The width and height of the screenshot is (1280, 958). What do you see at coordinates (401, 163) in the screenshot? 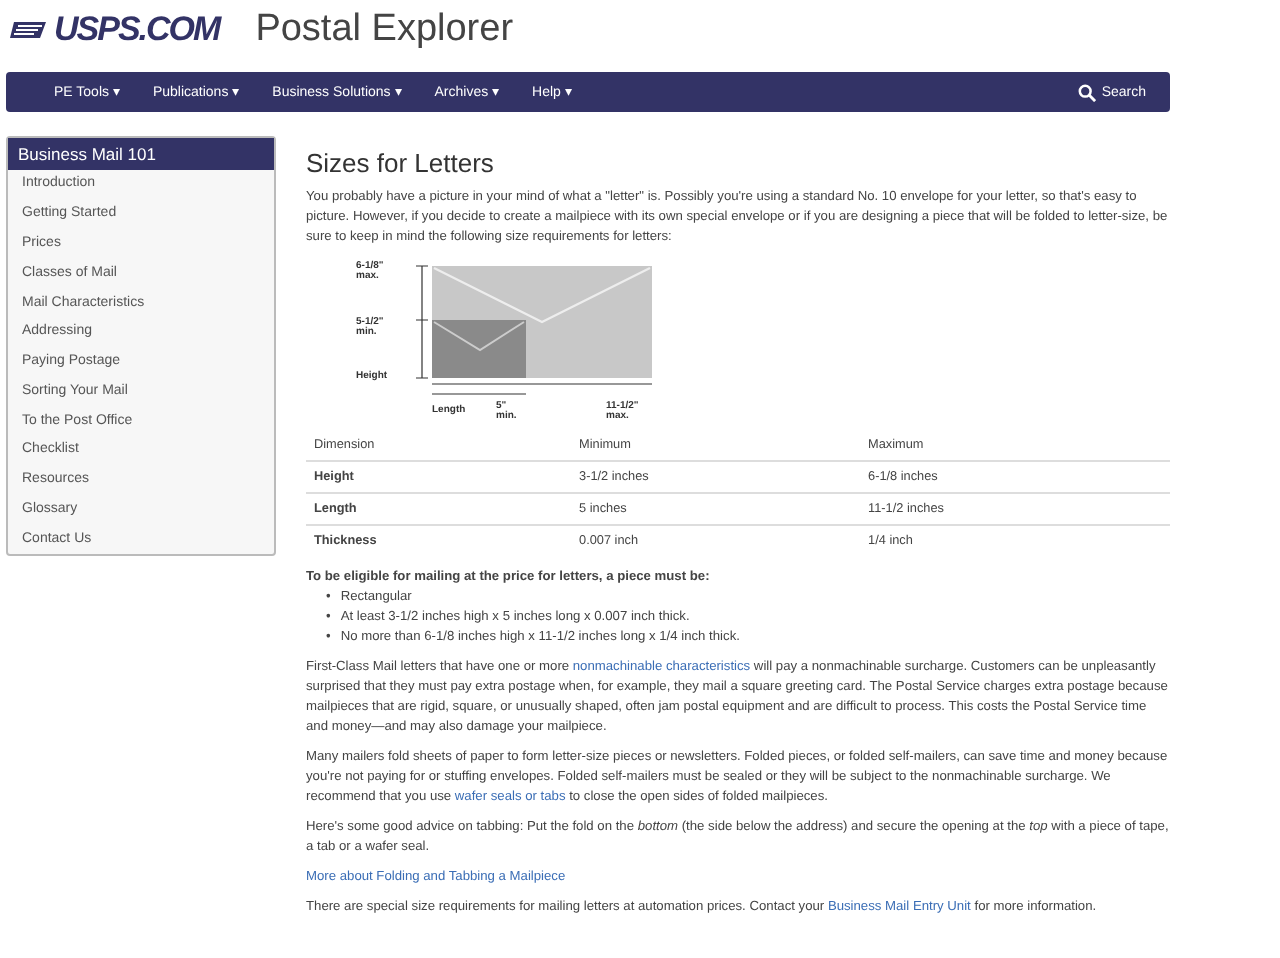
I see `page-heading: Sizes for Letters` at bounding box center [401, 163].